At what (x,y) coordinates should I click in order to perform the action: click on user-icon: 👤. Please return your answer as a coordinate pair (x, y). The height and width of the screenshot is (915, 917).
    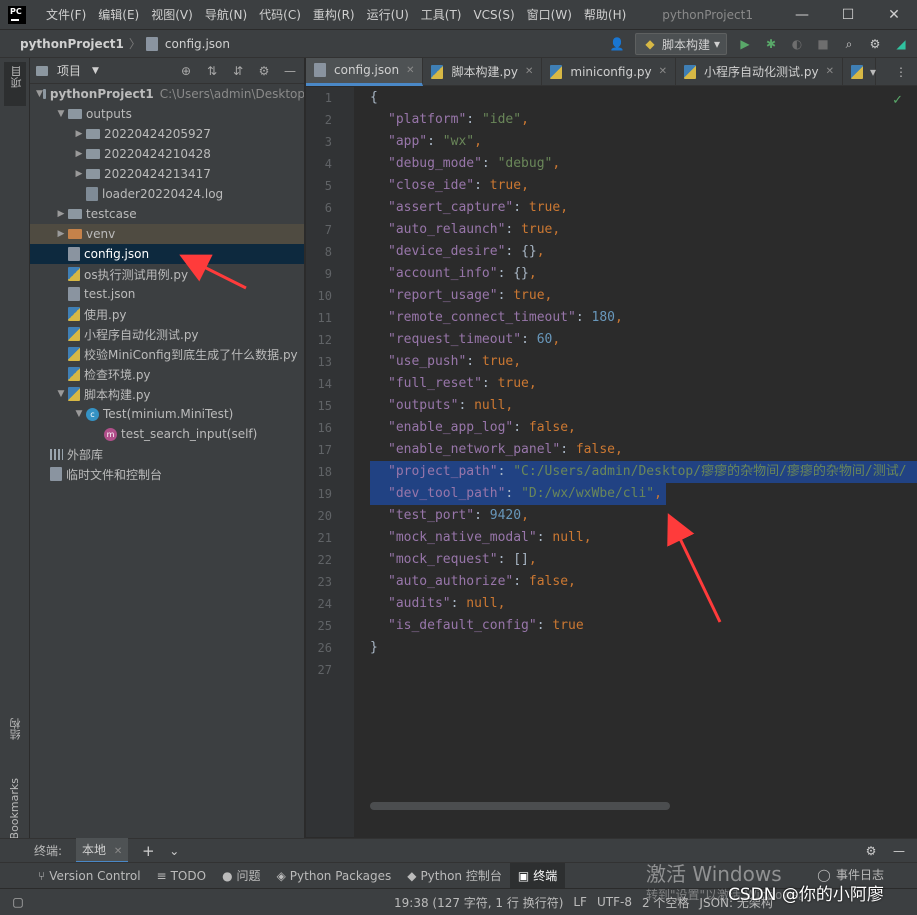
    Looking at the image, I should click on (617, 44).